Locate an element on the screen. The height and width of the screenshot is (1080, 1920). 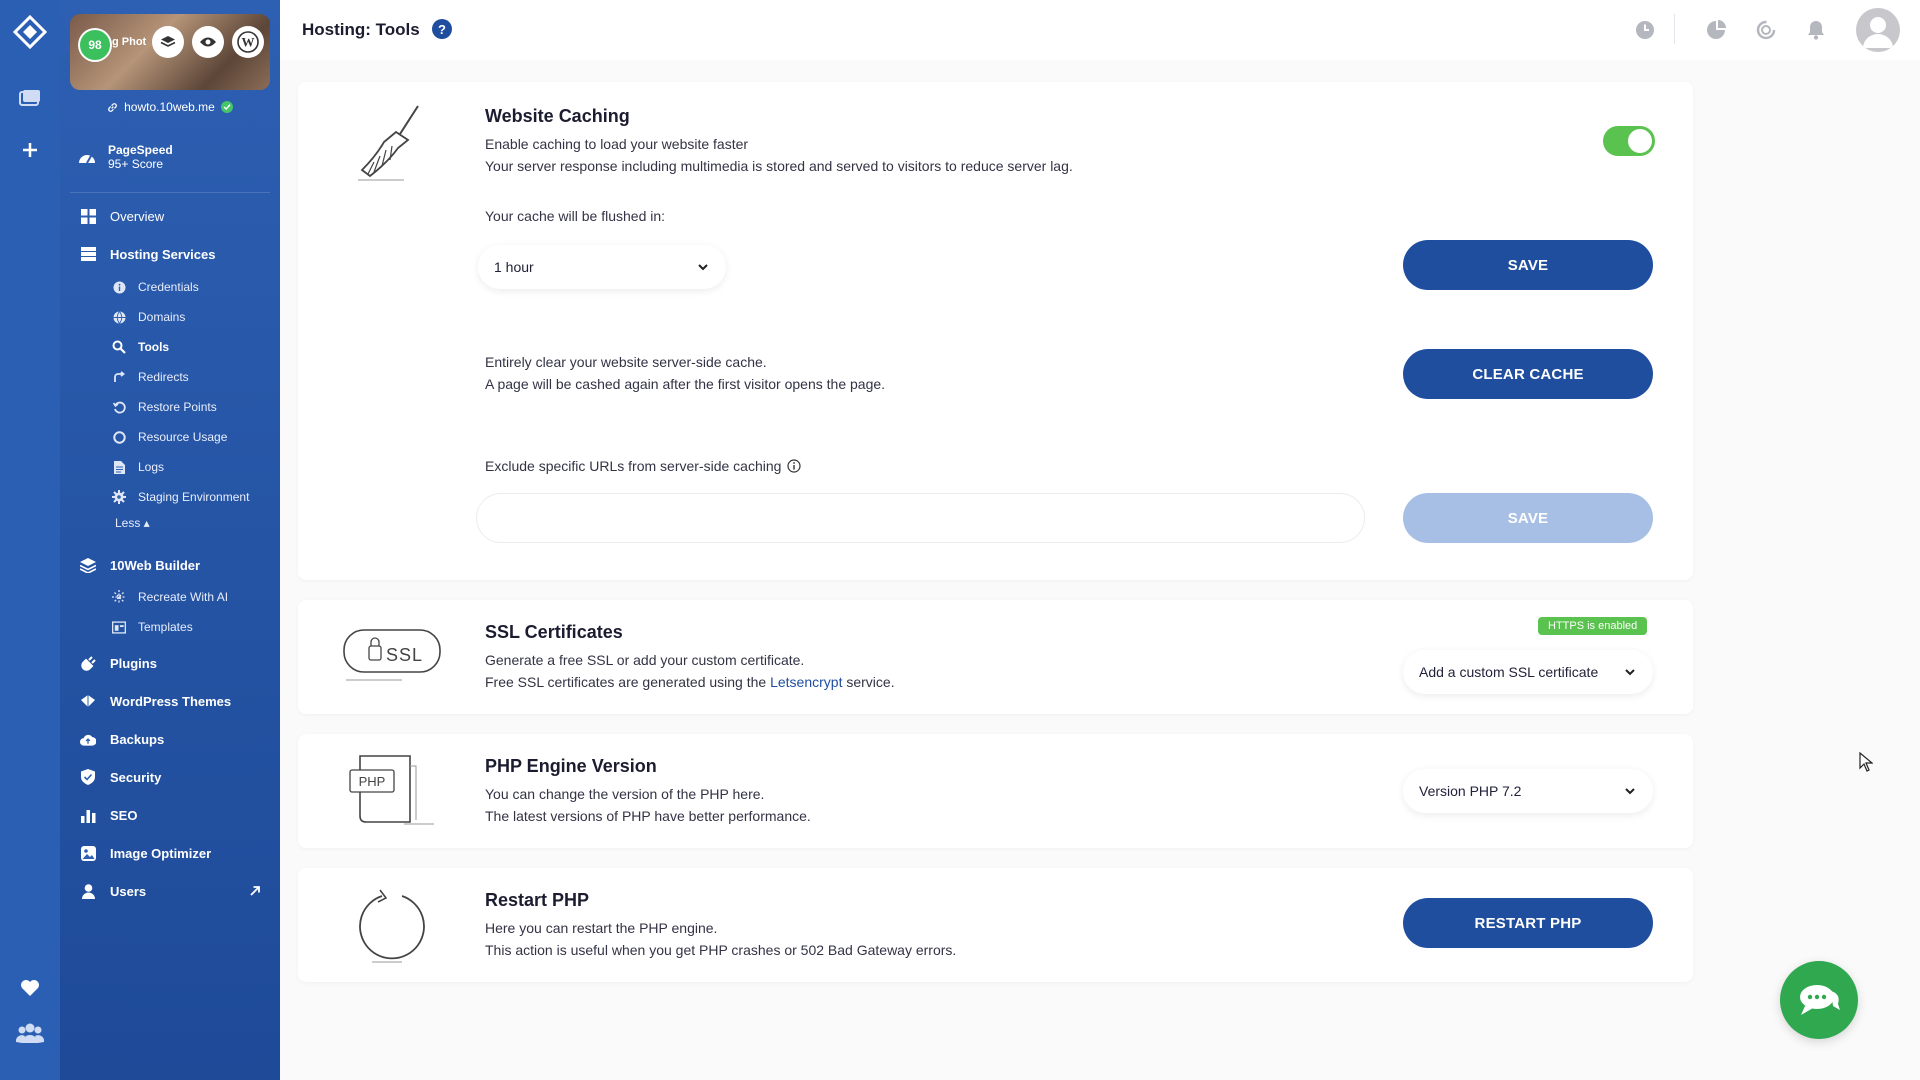
php-version-select: Version PHP 7.2 is located at coordinates (1528, 791).